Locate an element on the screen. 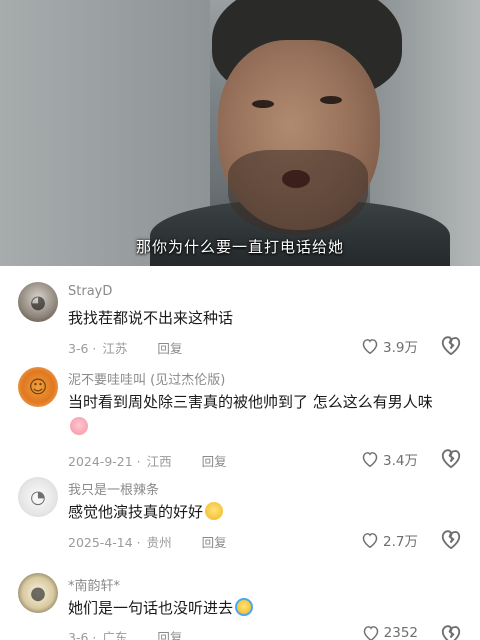  avatar: ● is located at coordinates (38, 593).